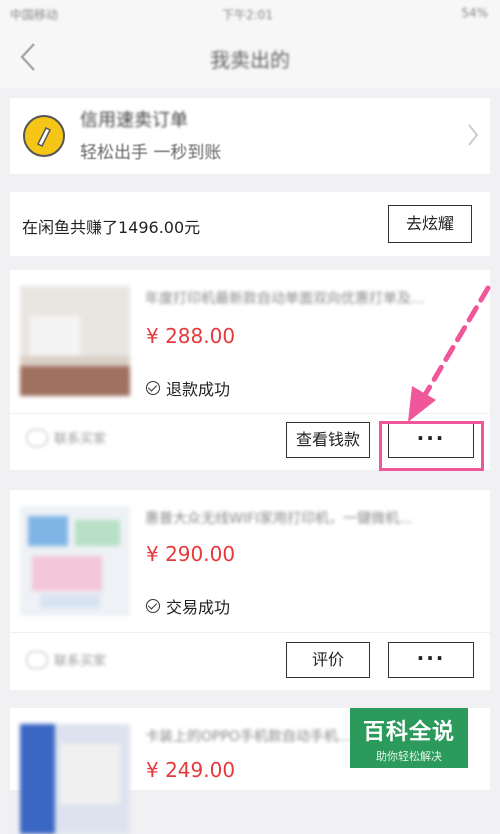 The width and height of the screenshot is (500, 834). Describe the element at coordinates (250, 632) in the screenshot. I see `divider` at that location.